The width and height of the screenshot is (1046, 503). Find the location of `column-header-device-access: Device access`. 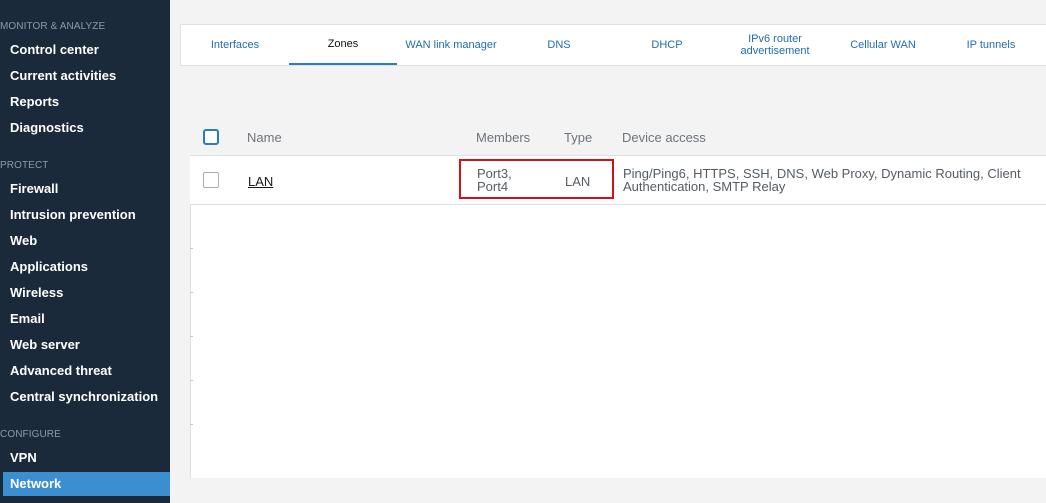

column-header-device-access: Device access is located at coordinates (664, 137).